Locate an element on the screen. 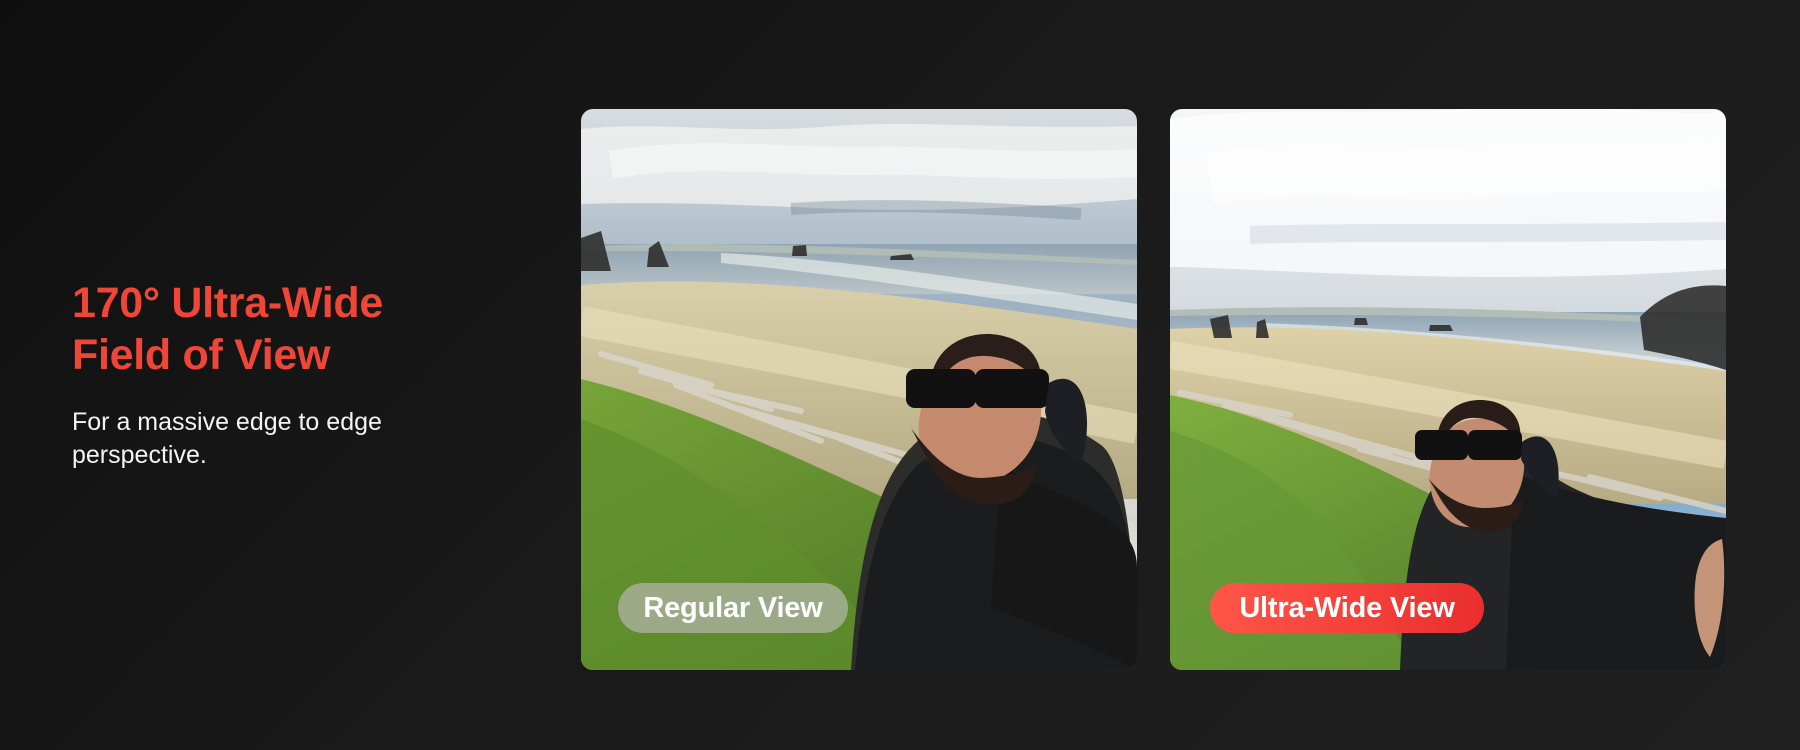  headline-line-1: 170° Ultra-Wide is located at coordinates (228, 303).